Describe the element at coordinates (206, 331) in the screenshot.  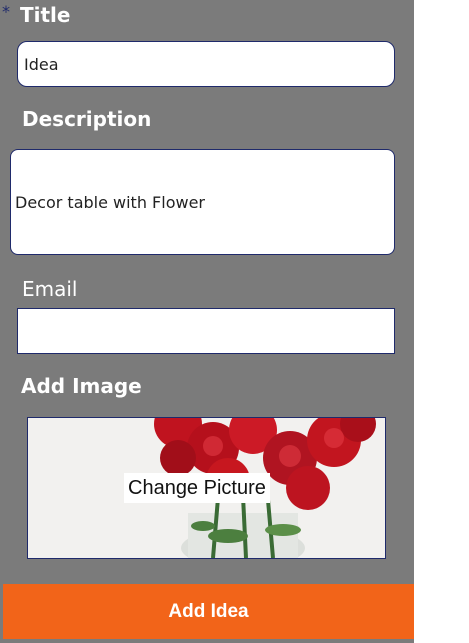
I see `email-input` at that location.